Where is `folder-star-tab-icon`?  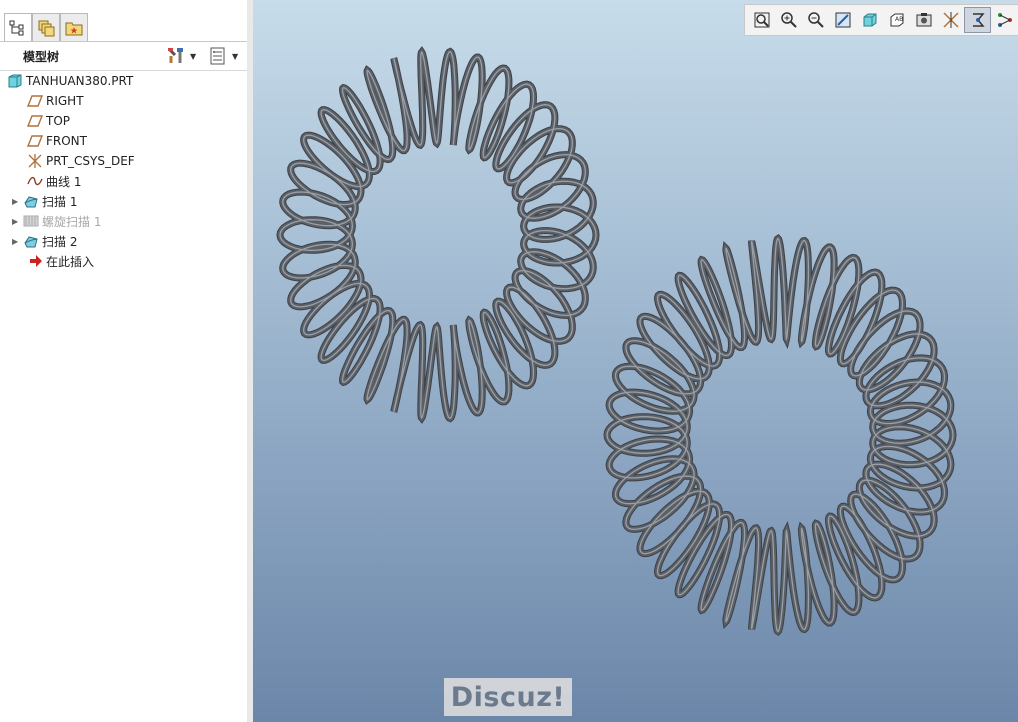
folder-star-tab-icon is located at coordinates (74, 28).